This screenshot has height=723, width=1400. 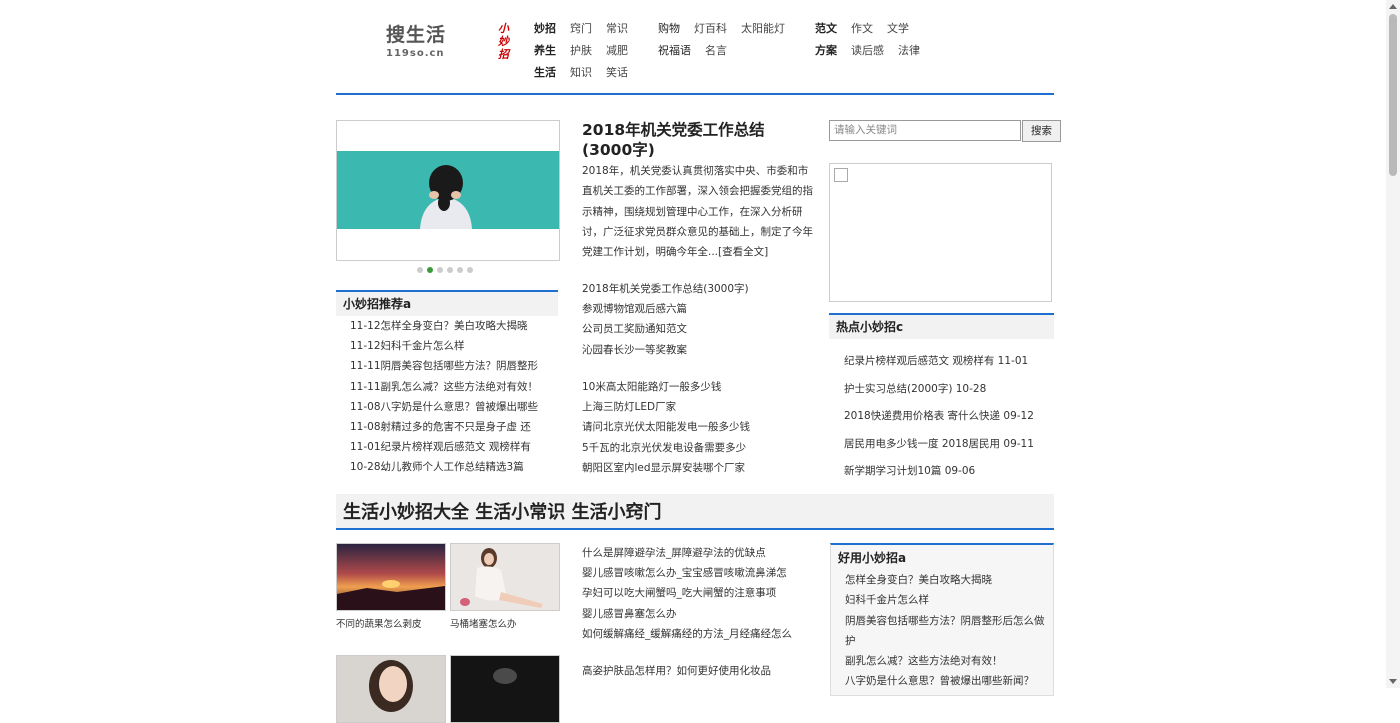 What do you see at coordinates (629, 407) in the screenshot?
I see `list-item: 上海三防灯LED厂家` at bounding box center [629, 407].